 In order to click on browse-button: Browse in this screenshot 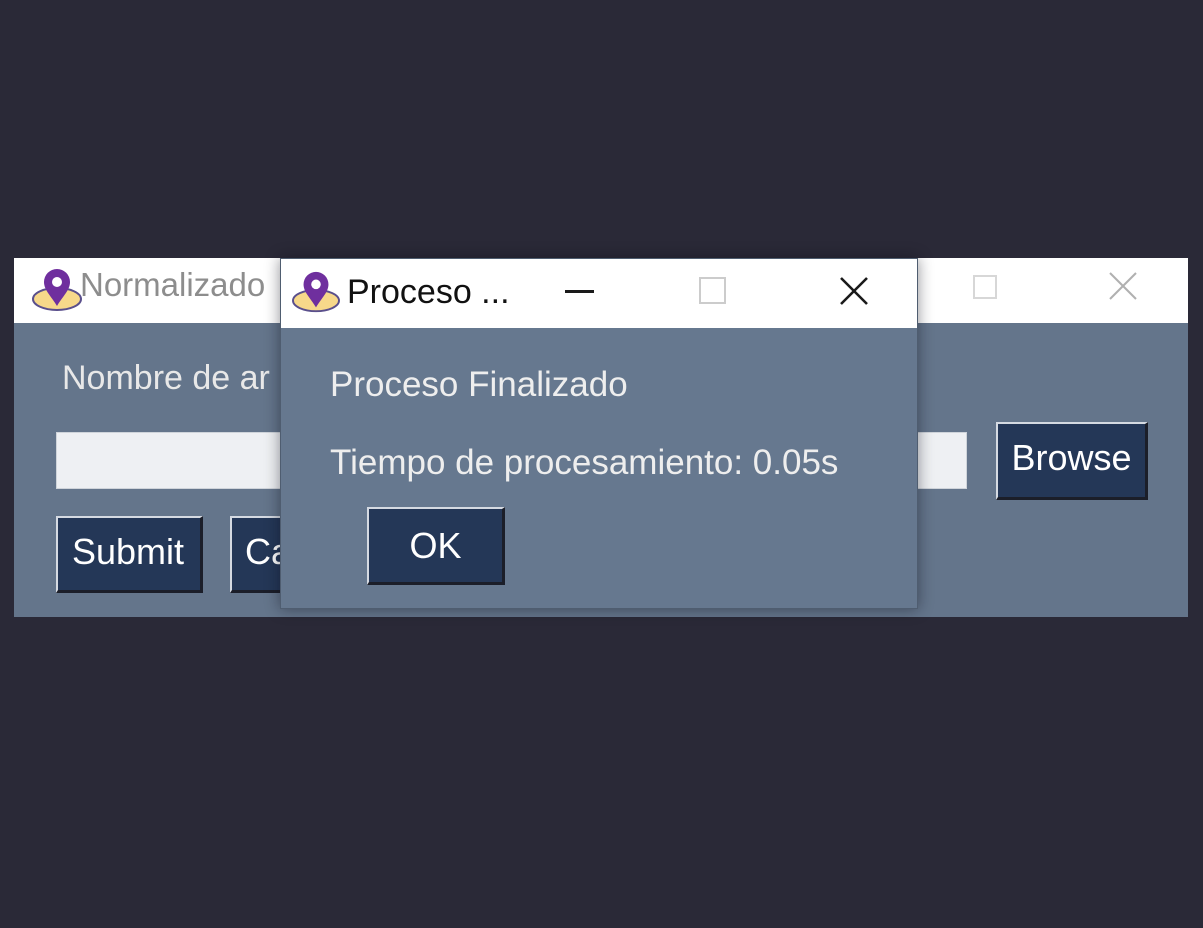, I will do `click(1072, 461)`.